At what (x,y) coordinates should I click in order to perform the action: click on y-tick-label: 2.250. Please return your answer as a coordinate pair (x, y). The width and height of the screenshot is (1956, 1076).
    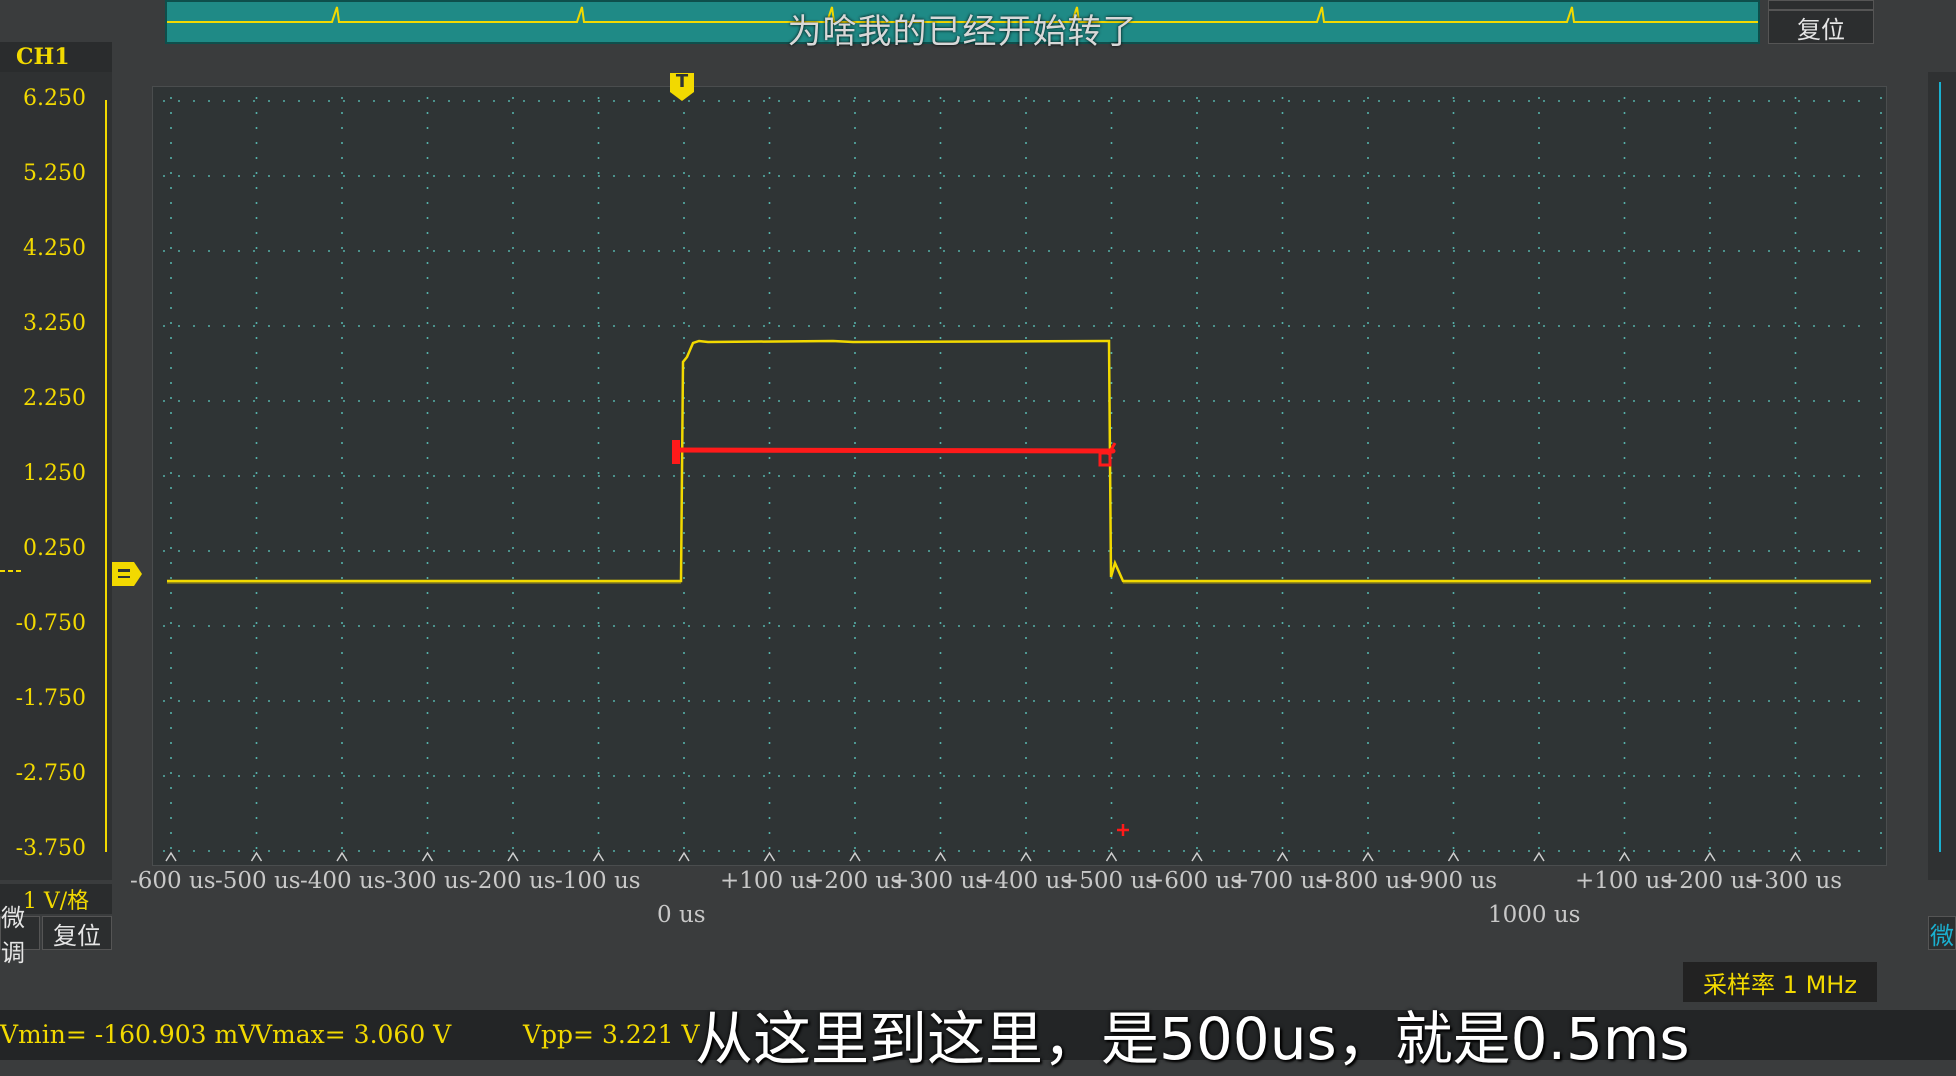
    Looking at the image, I should click on (54, 398).